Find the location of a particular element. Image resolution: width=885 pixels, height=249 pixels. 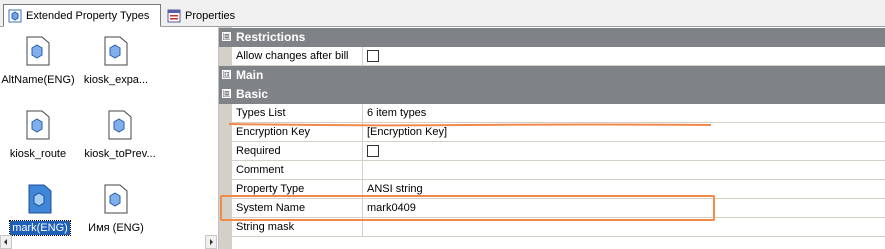

category-restrictions: ⊟ Restrictions is located at coordinates (552, 37).